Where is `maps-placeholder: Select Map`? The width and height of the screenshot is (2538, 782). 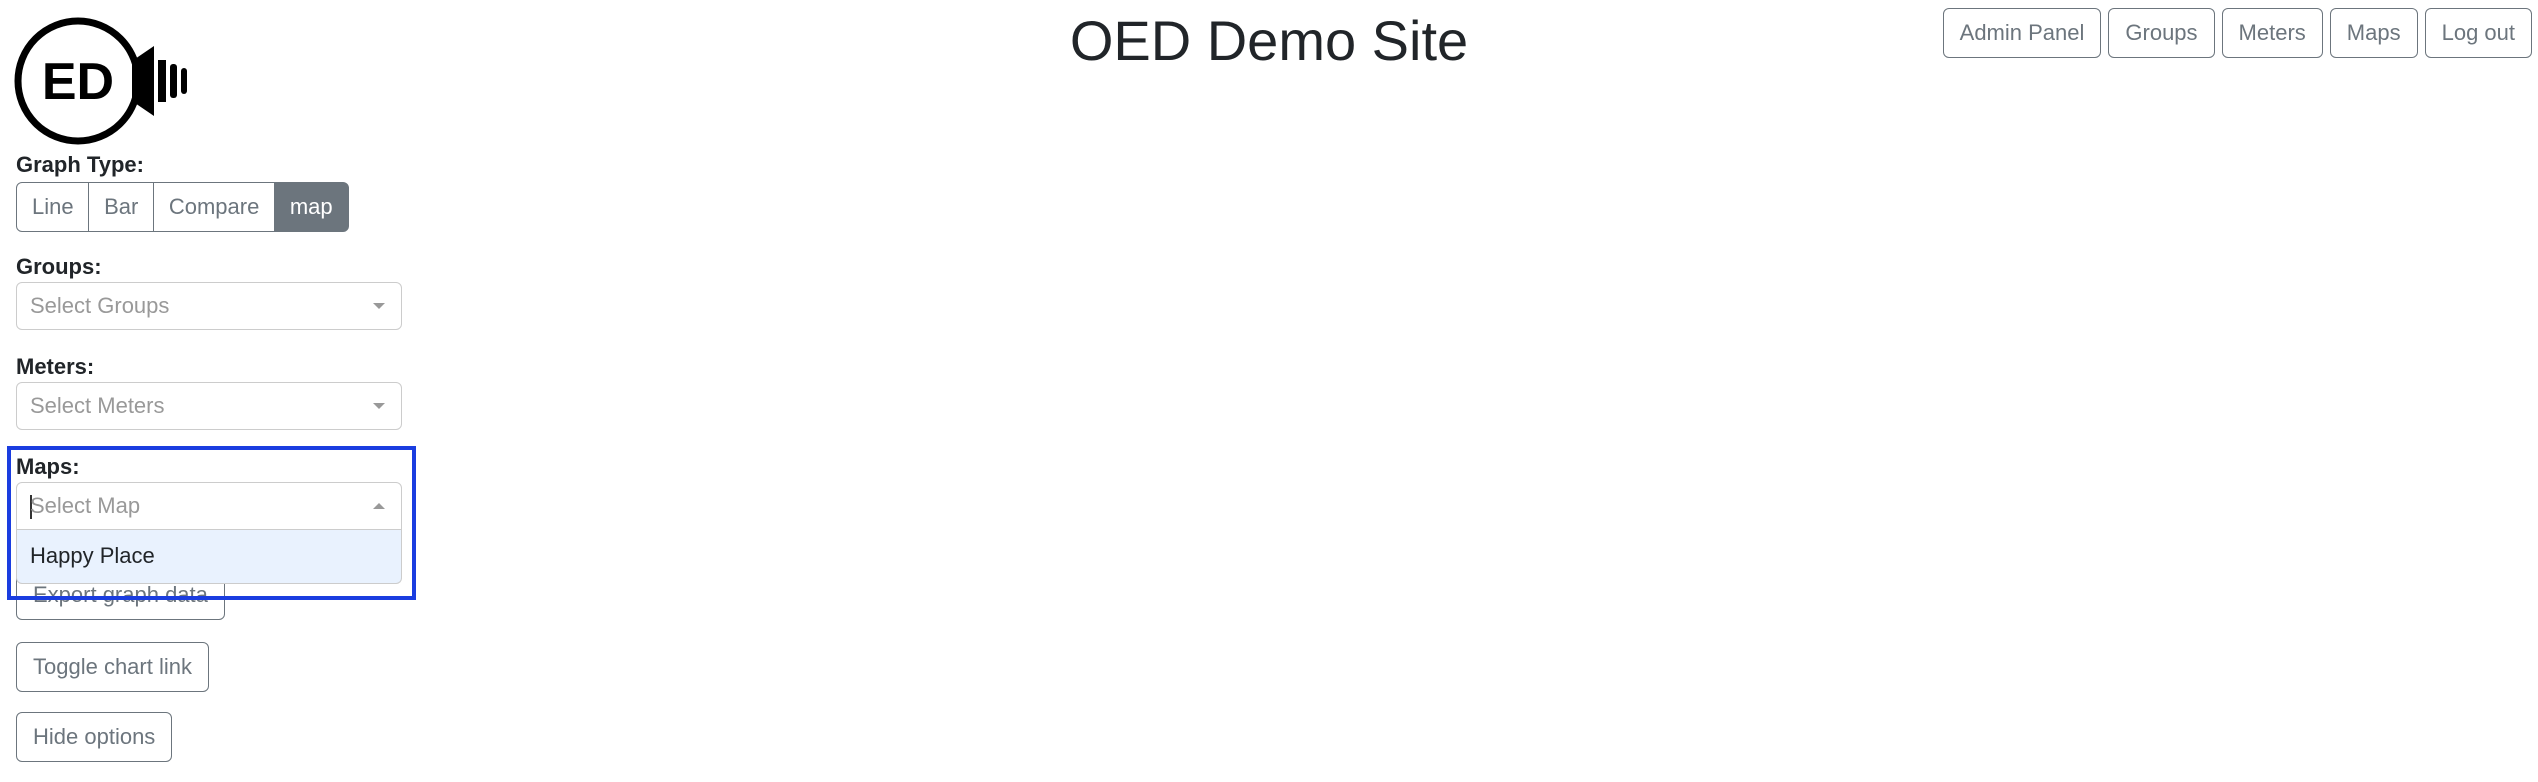
maps-placeholder: Select Map is located at coordinates (85, 505).